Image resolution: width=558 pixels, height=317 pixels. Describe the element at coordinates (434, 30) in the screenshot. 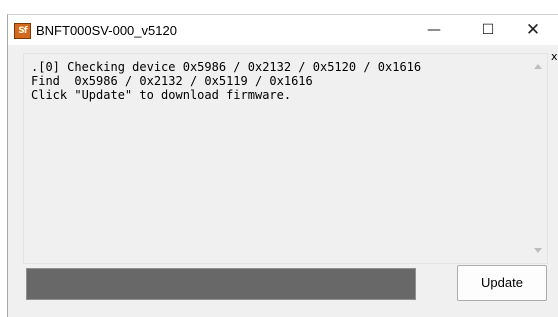

I see `minimize-button: —` at that location.